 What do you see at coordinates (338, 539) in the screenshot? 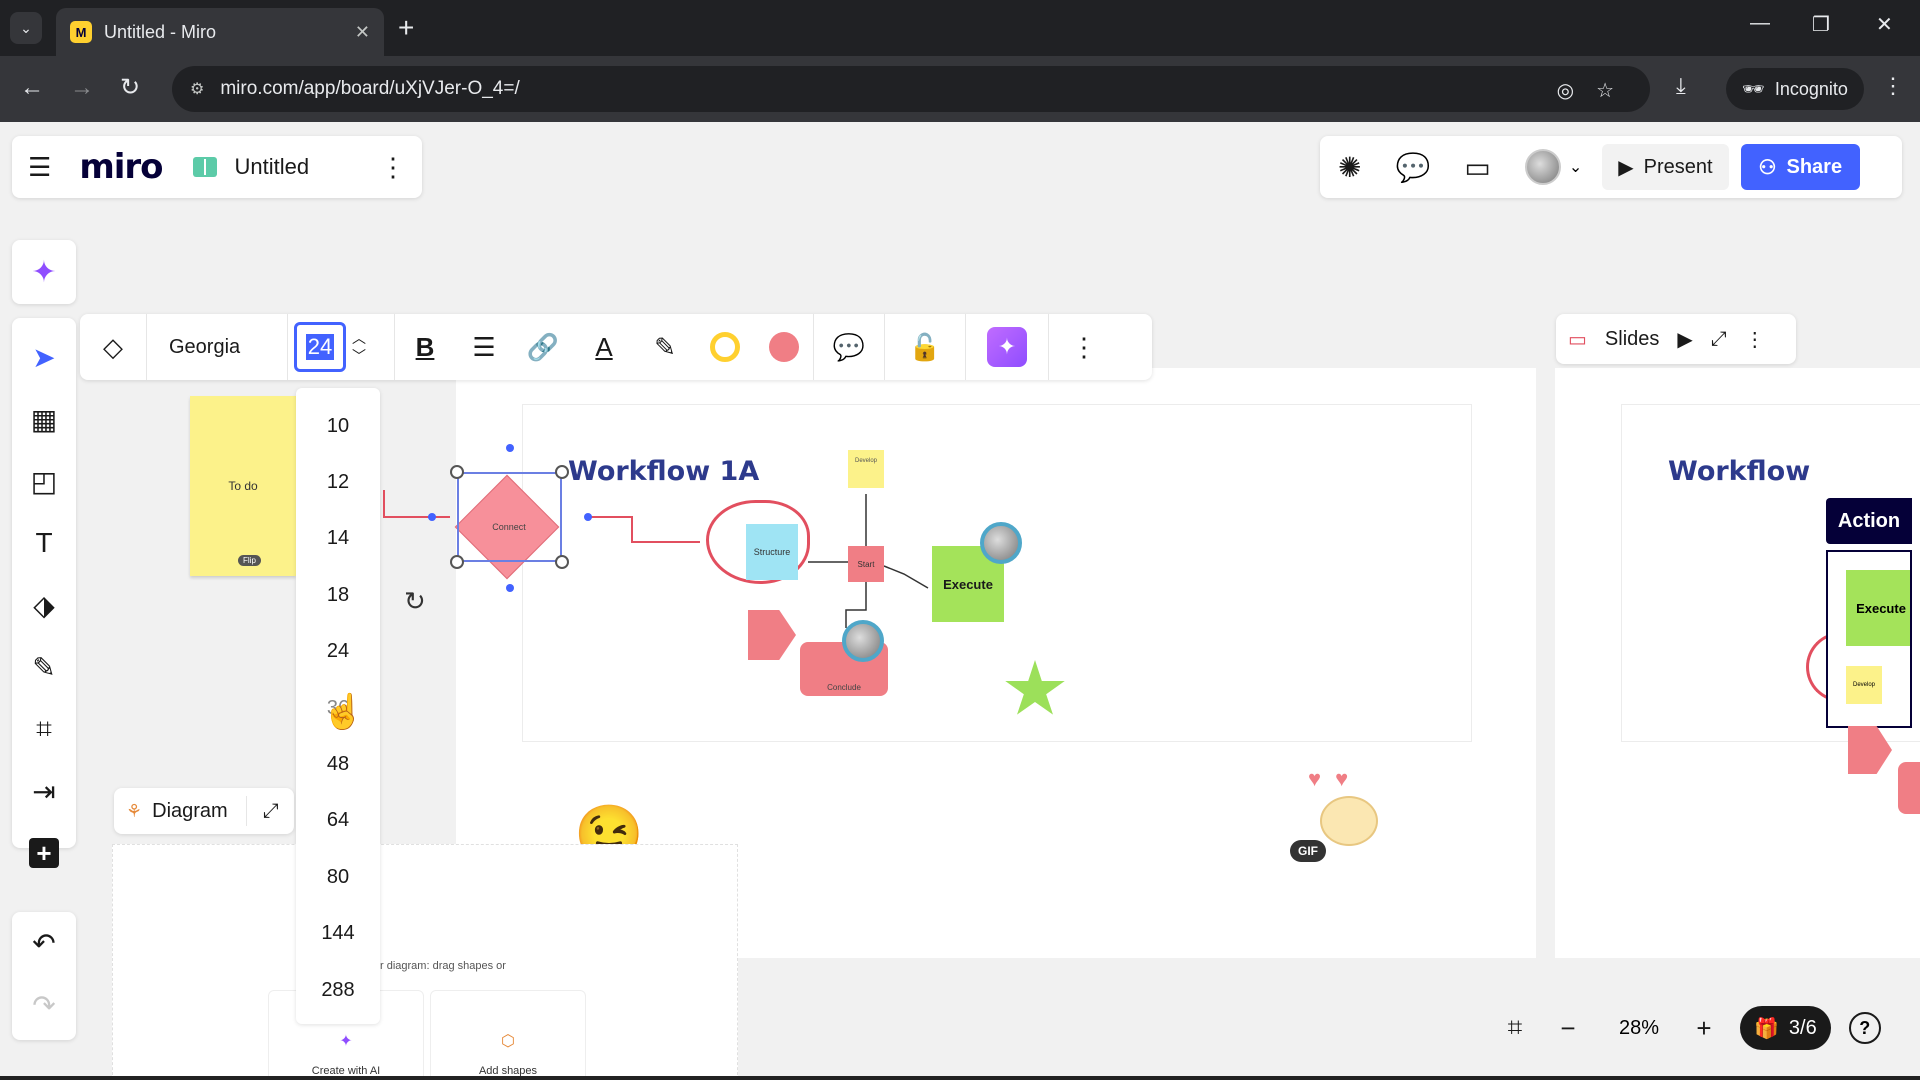
I see `font-size-option: 14` at bounding box center [338, 539].